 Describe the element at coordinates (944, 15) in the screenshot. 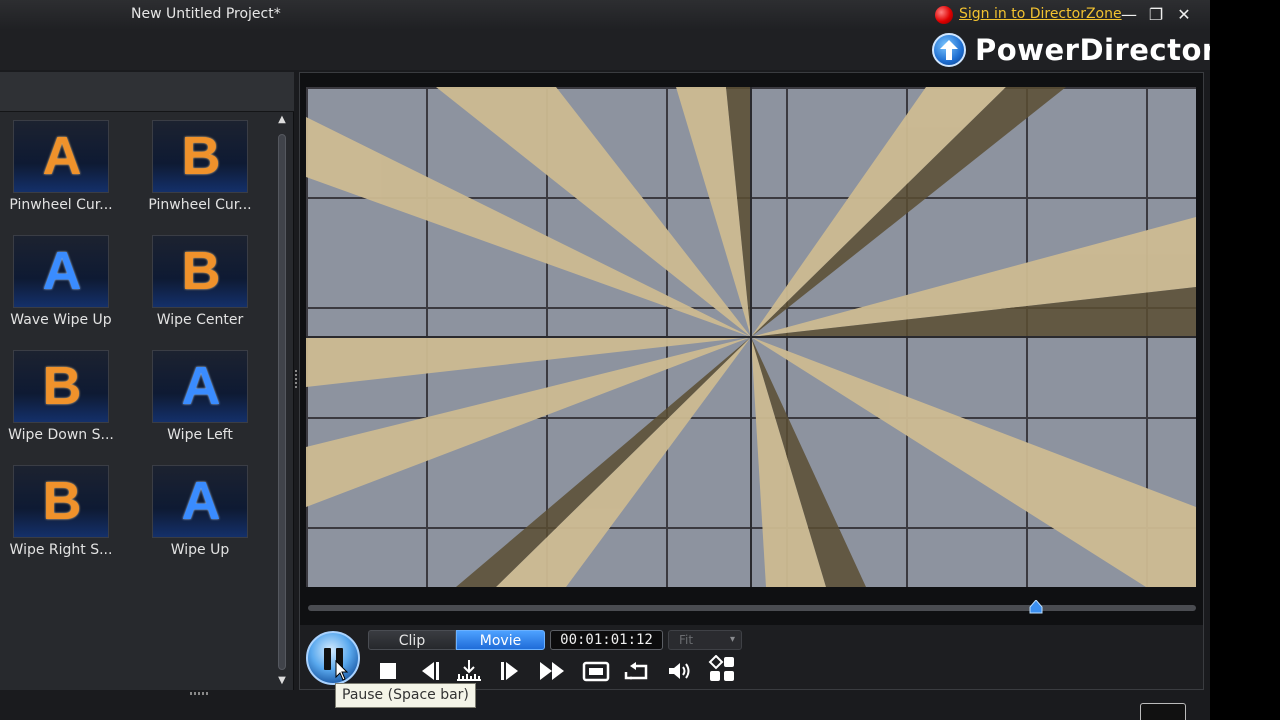

I see `directorzone-status-icon` at that location.